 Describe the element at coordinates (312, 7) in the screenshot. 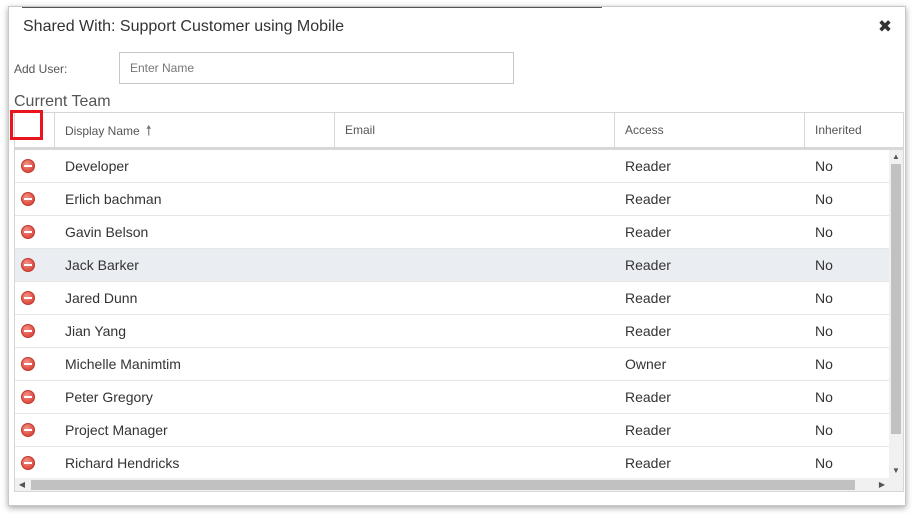

I see `dialog-top-border` at that location.